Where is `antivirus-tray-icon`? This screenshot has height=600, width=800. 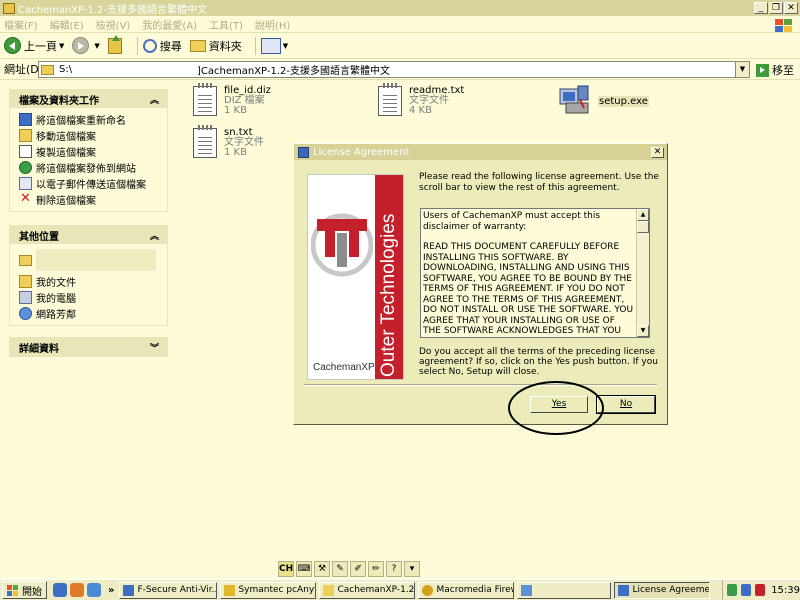 antivirus-tray-icon is located at coordinates (760, 590).